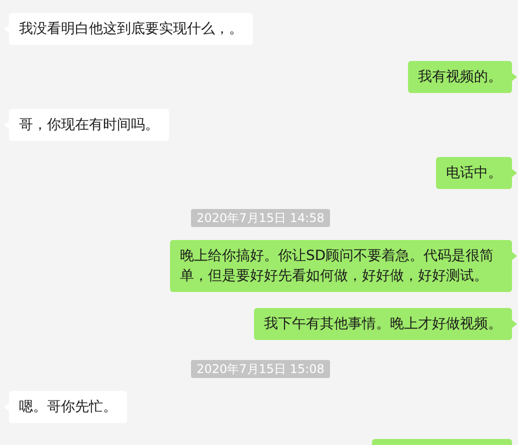 This screenshot has width=518, height=445. What do you see at coordinates (68, 407) in the screenshot?
I see `message-bubble: 嗯。哥你先忙。` at bounding box center [68, 407].